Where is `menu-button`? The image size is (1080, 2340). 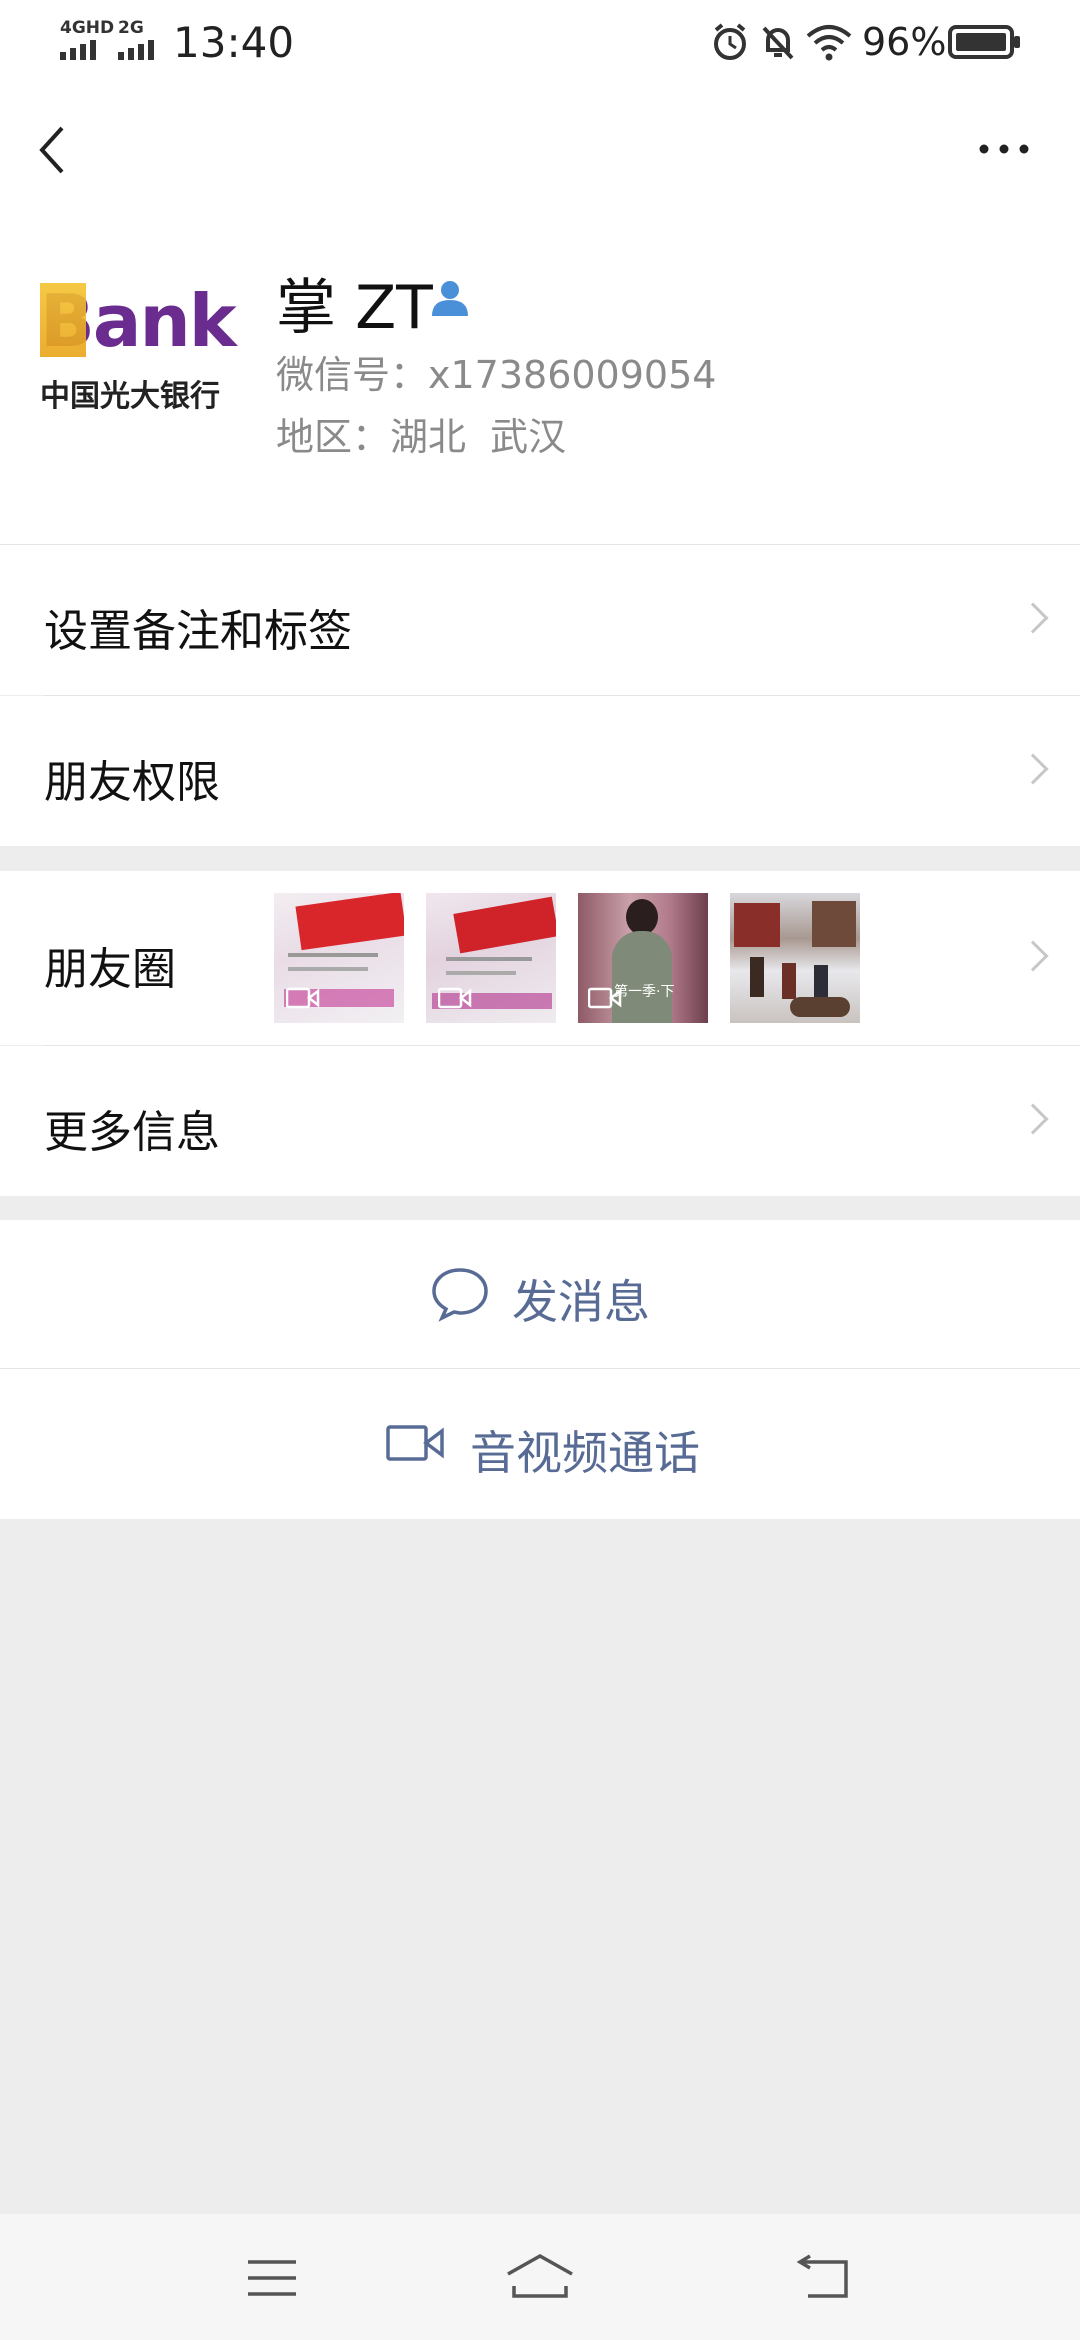 menu-button is located at coordinates (272, 2280).